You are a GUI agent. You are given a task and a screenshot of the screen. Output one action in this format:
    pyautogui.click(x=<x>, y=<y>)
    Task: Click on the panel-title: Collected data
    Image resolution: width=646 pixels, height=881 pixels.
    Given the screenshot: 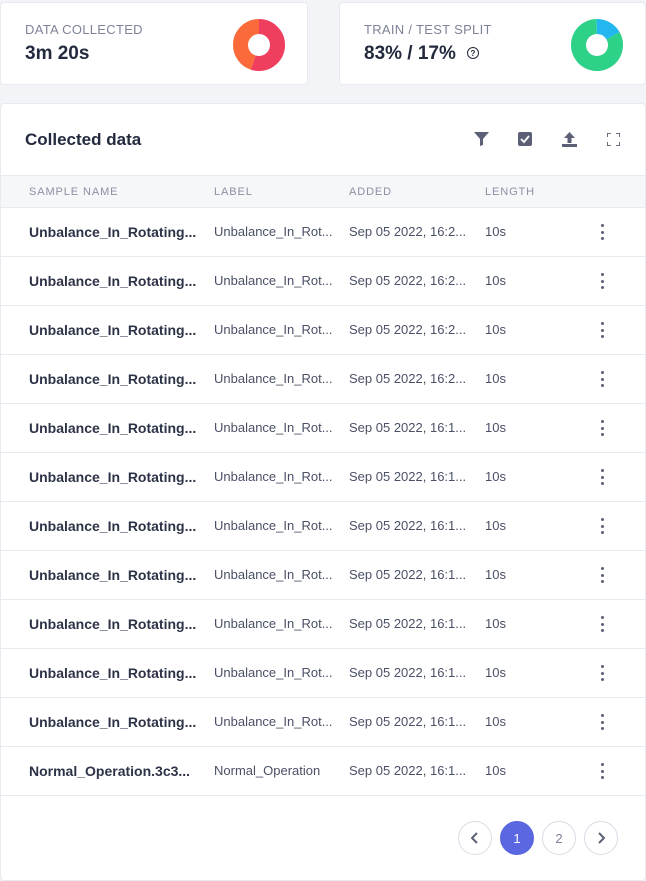 What is the action you would take?
    pyautogui.click(x=83, y=139)
    